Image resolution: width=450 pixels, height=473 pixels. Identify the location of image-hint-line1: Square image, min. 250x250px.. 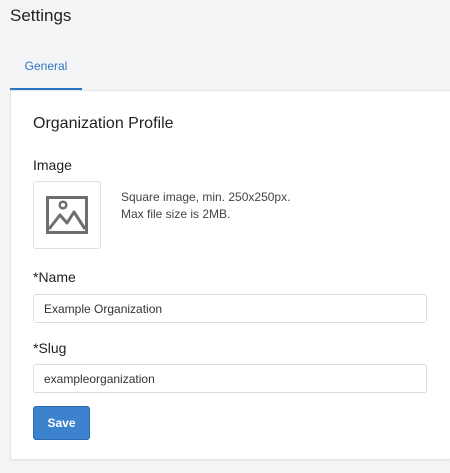
(206, 197).